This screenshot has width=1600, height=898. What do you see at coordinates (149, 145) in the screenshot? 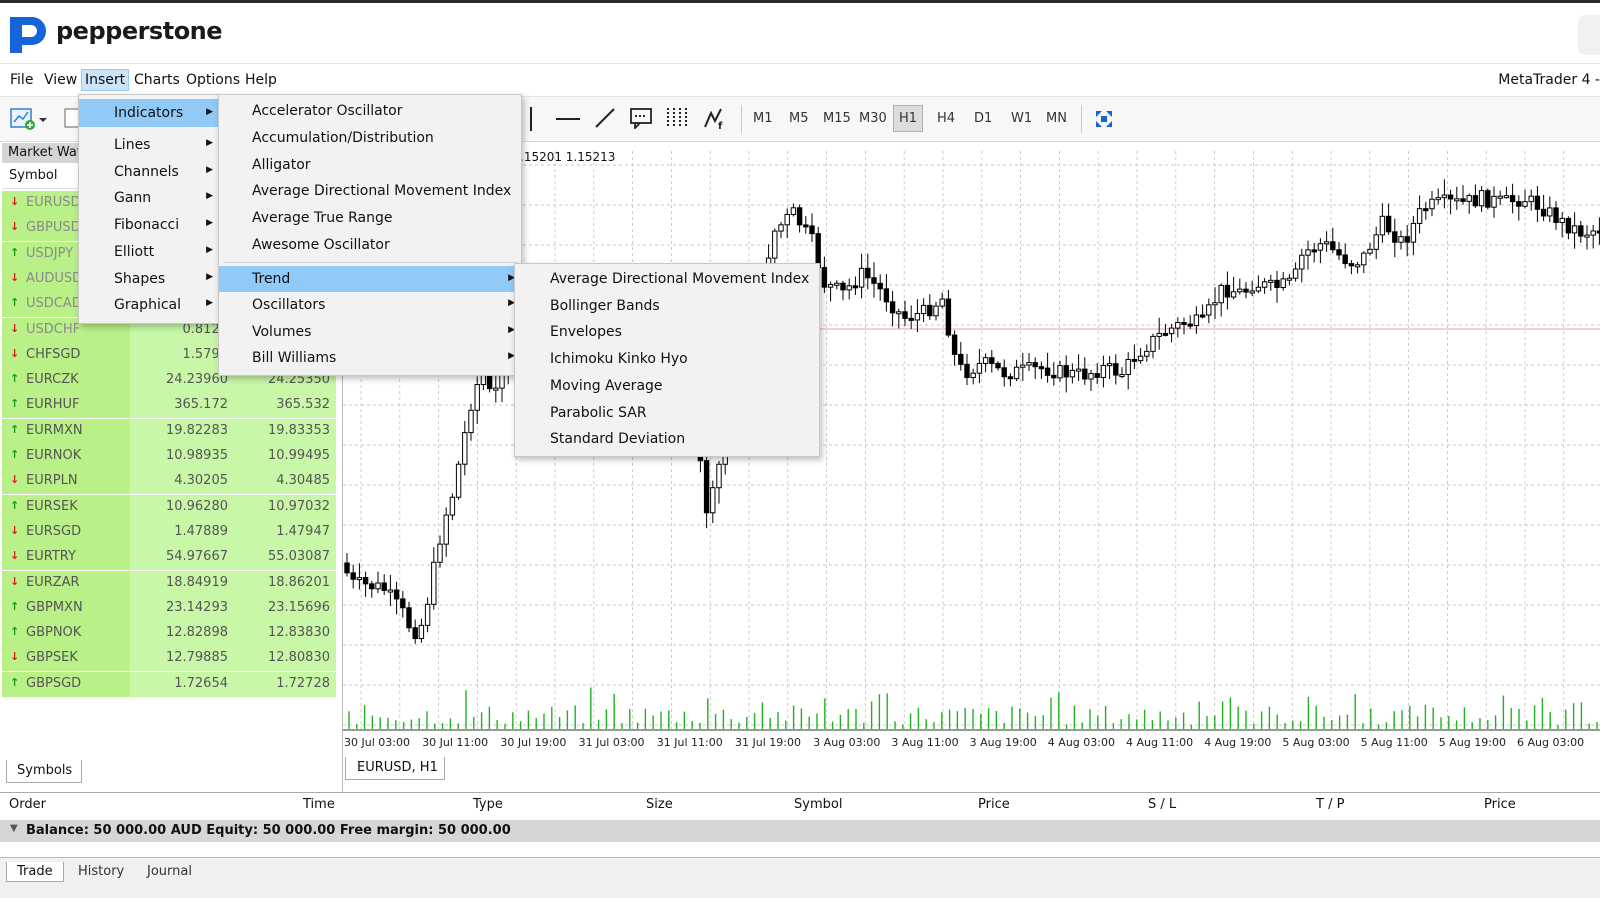
I see `menu-item-lines: Lines ▶` at bounding box center [149, 145].